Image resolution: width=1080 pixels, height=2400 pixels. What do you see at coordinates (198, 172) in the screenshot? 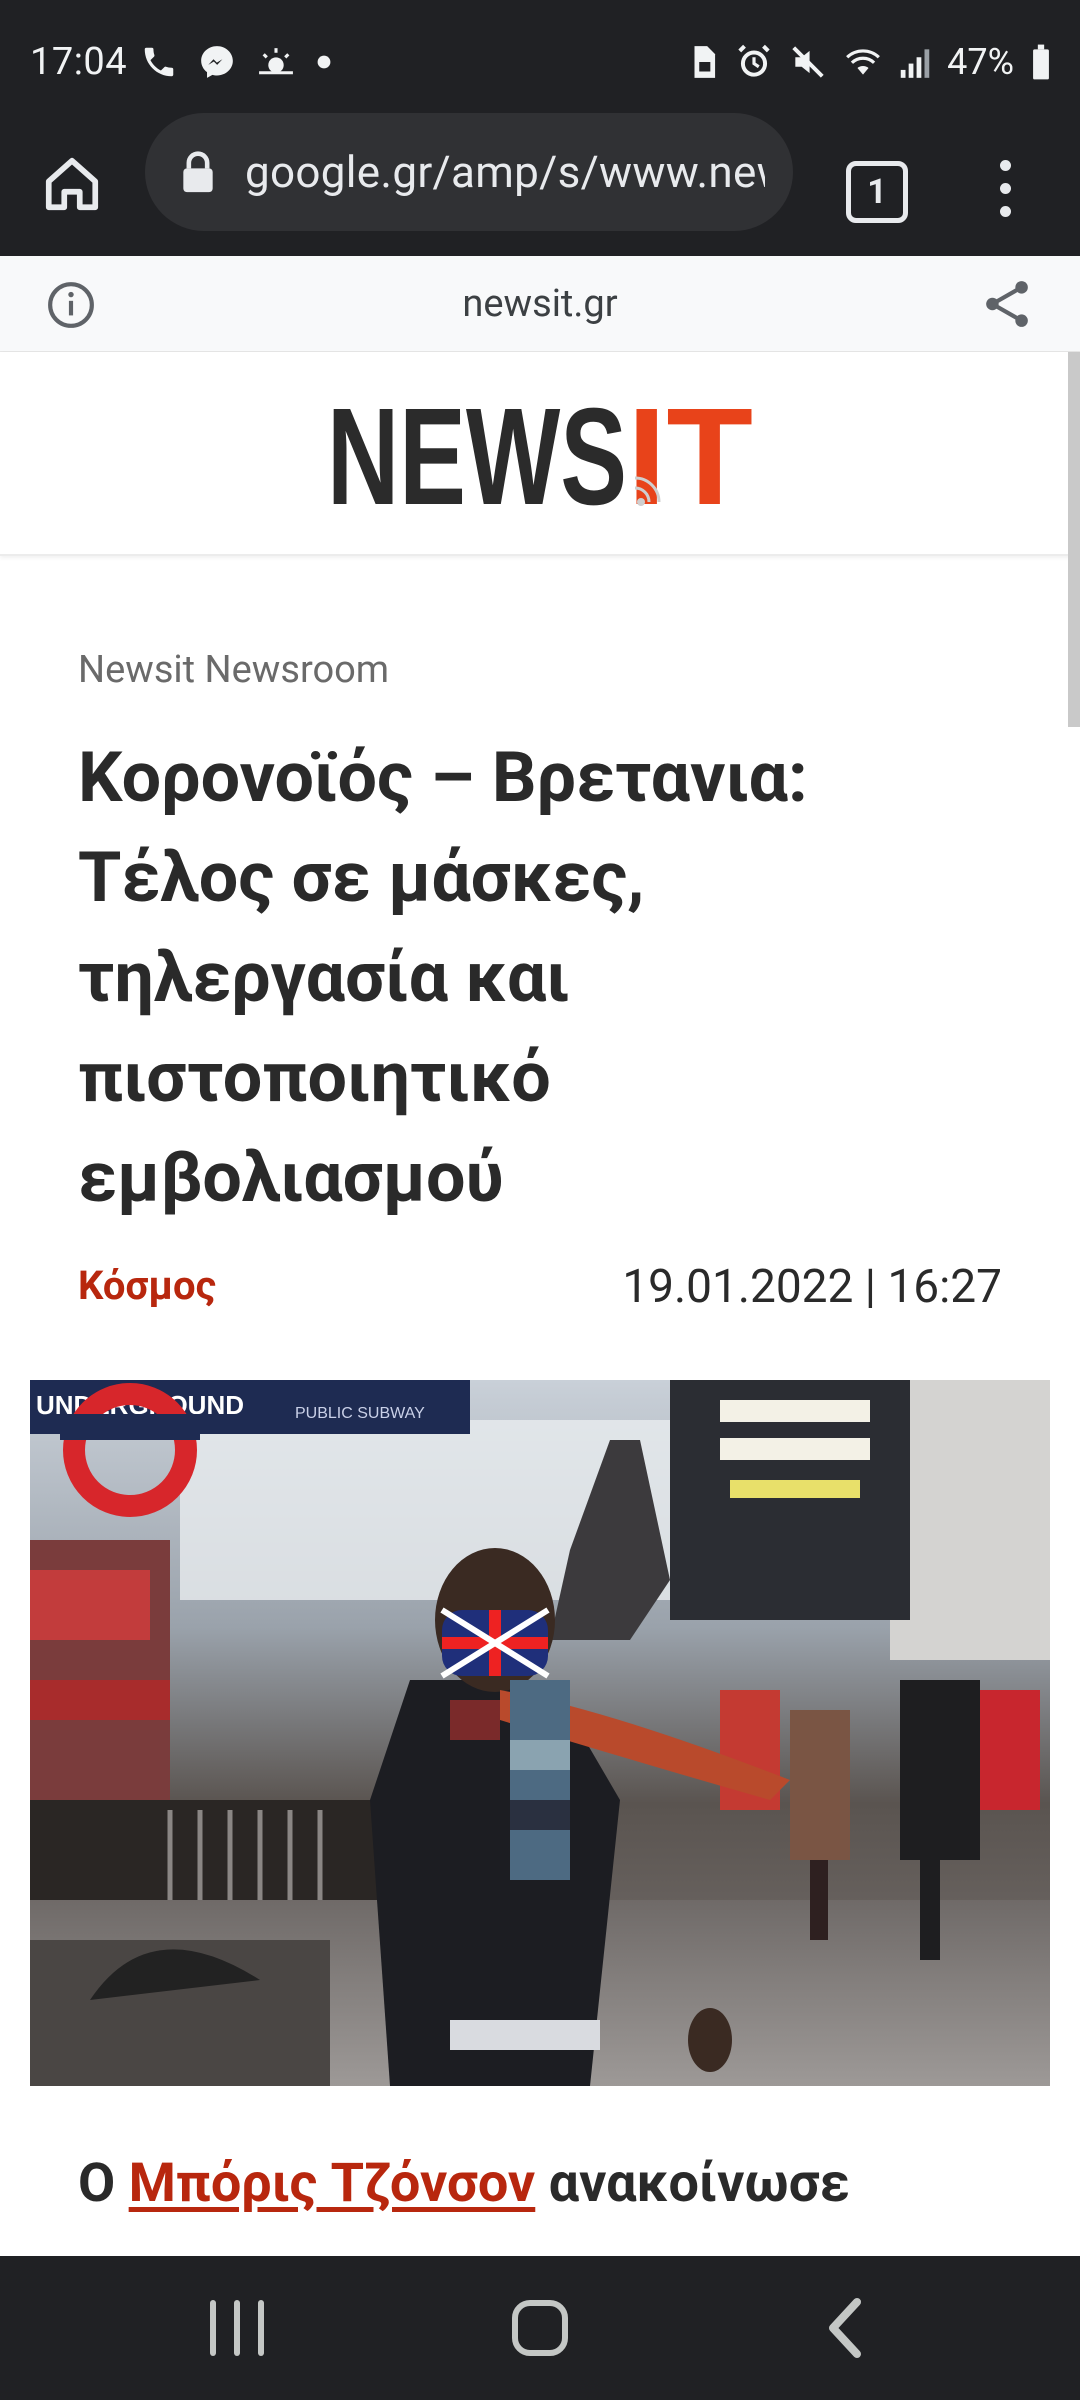
I see `lock-icon` at bounding box center [198, 172].